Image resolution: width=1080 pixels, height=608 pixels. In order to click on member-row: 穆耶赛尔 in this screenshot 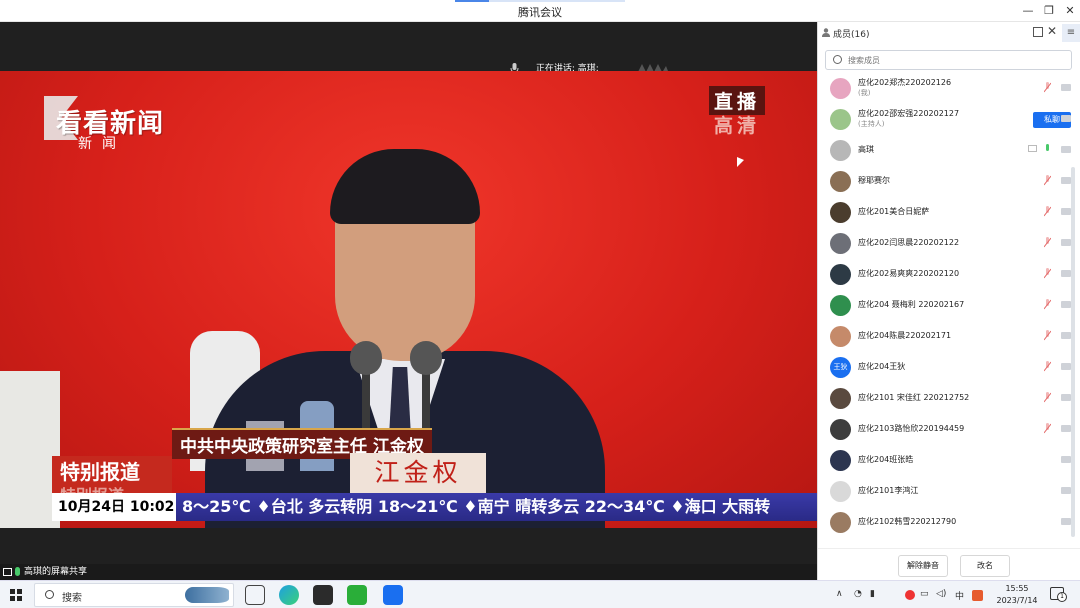, I will do `click(949, 181)`.